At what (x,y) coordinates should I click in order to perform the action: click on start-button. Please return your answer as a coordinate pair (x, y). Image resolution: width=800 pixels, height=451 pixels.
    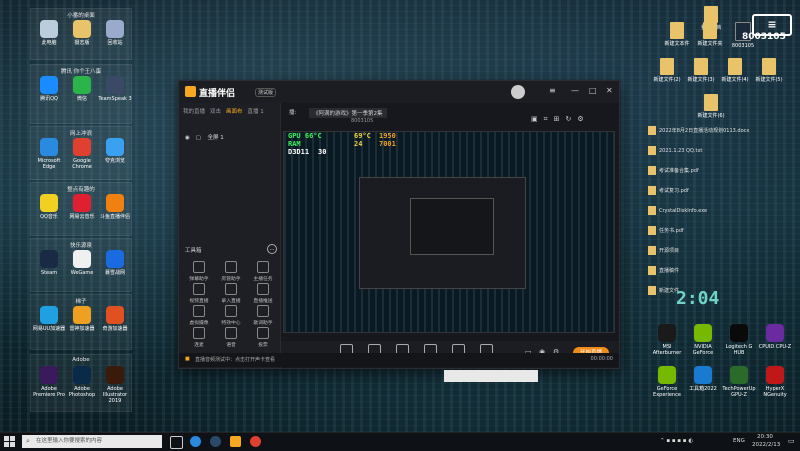
    Looking at the image, I should click on (9, 441).